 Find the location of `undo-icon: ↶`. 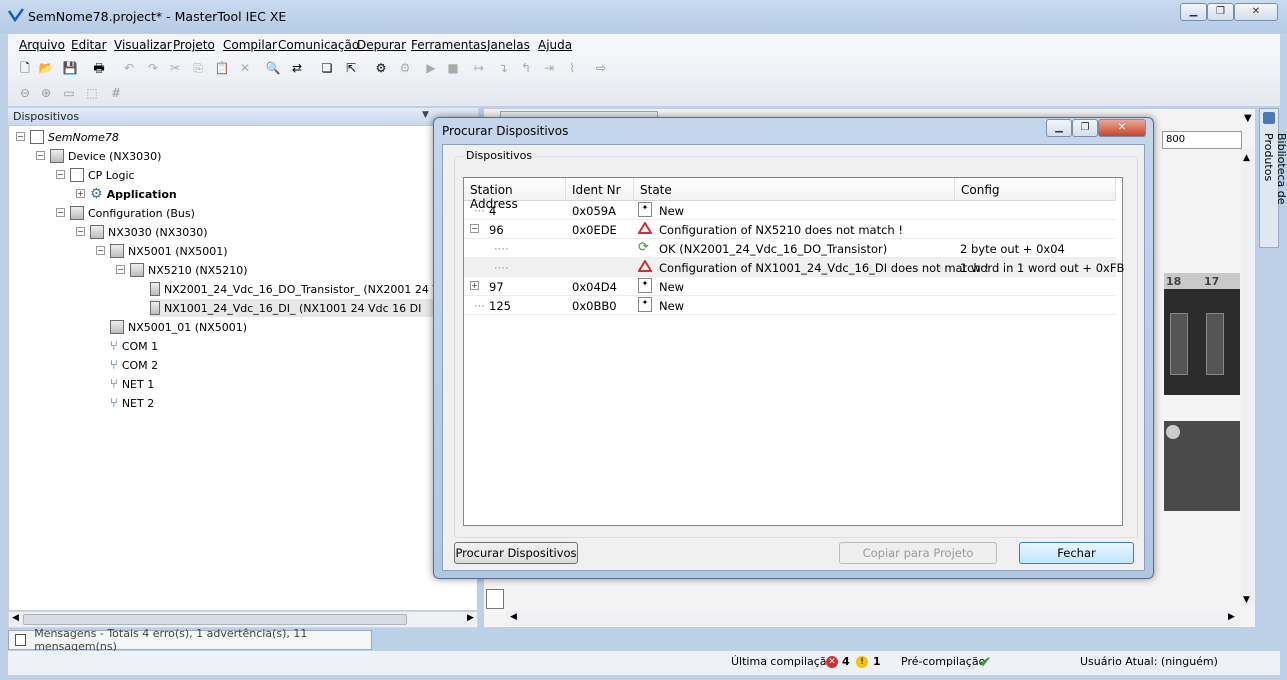

undo-icon: ↶ is located at coordinates (129, 68).